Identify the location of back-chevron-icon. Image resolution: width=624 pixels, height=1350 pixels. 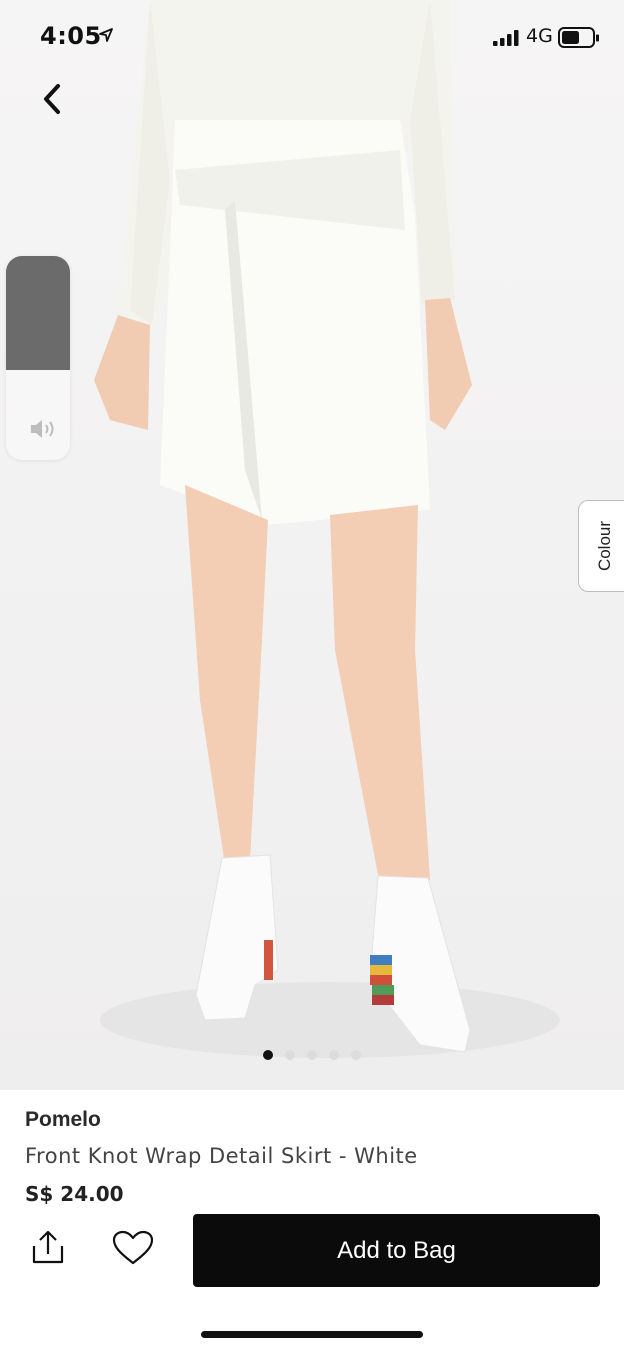
(54, 100).